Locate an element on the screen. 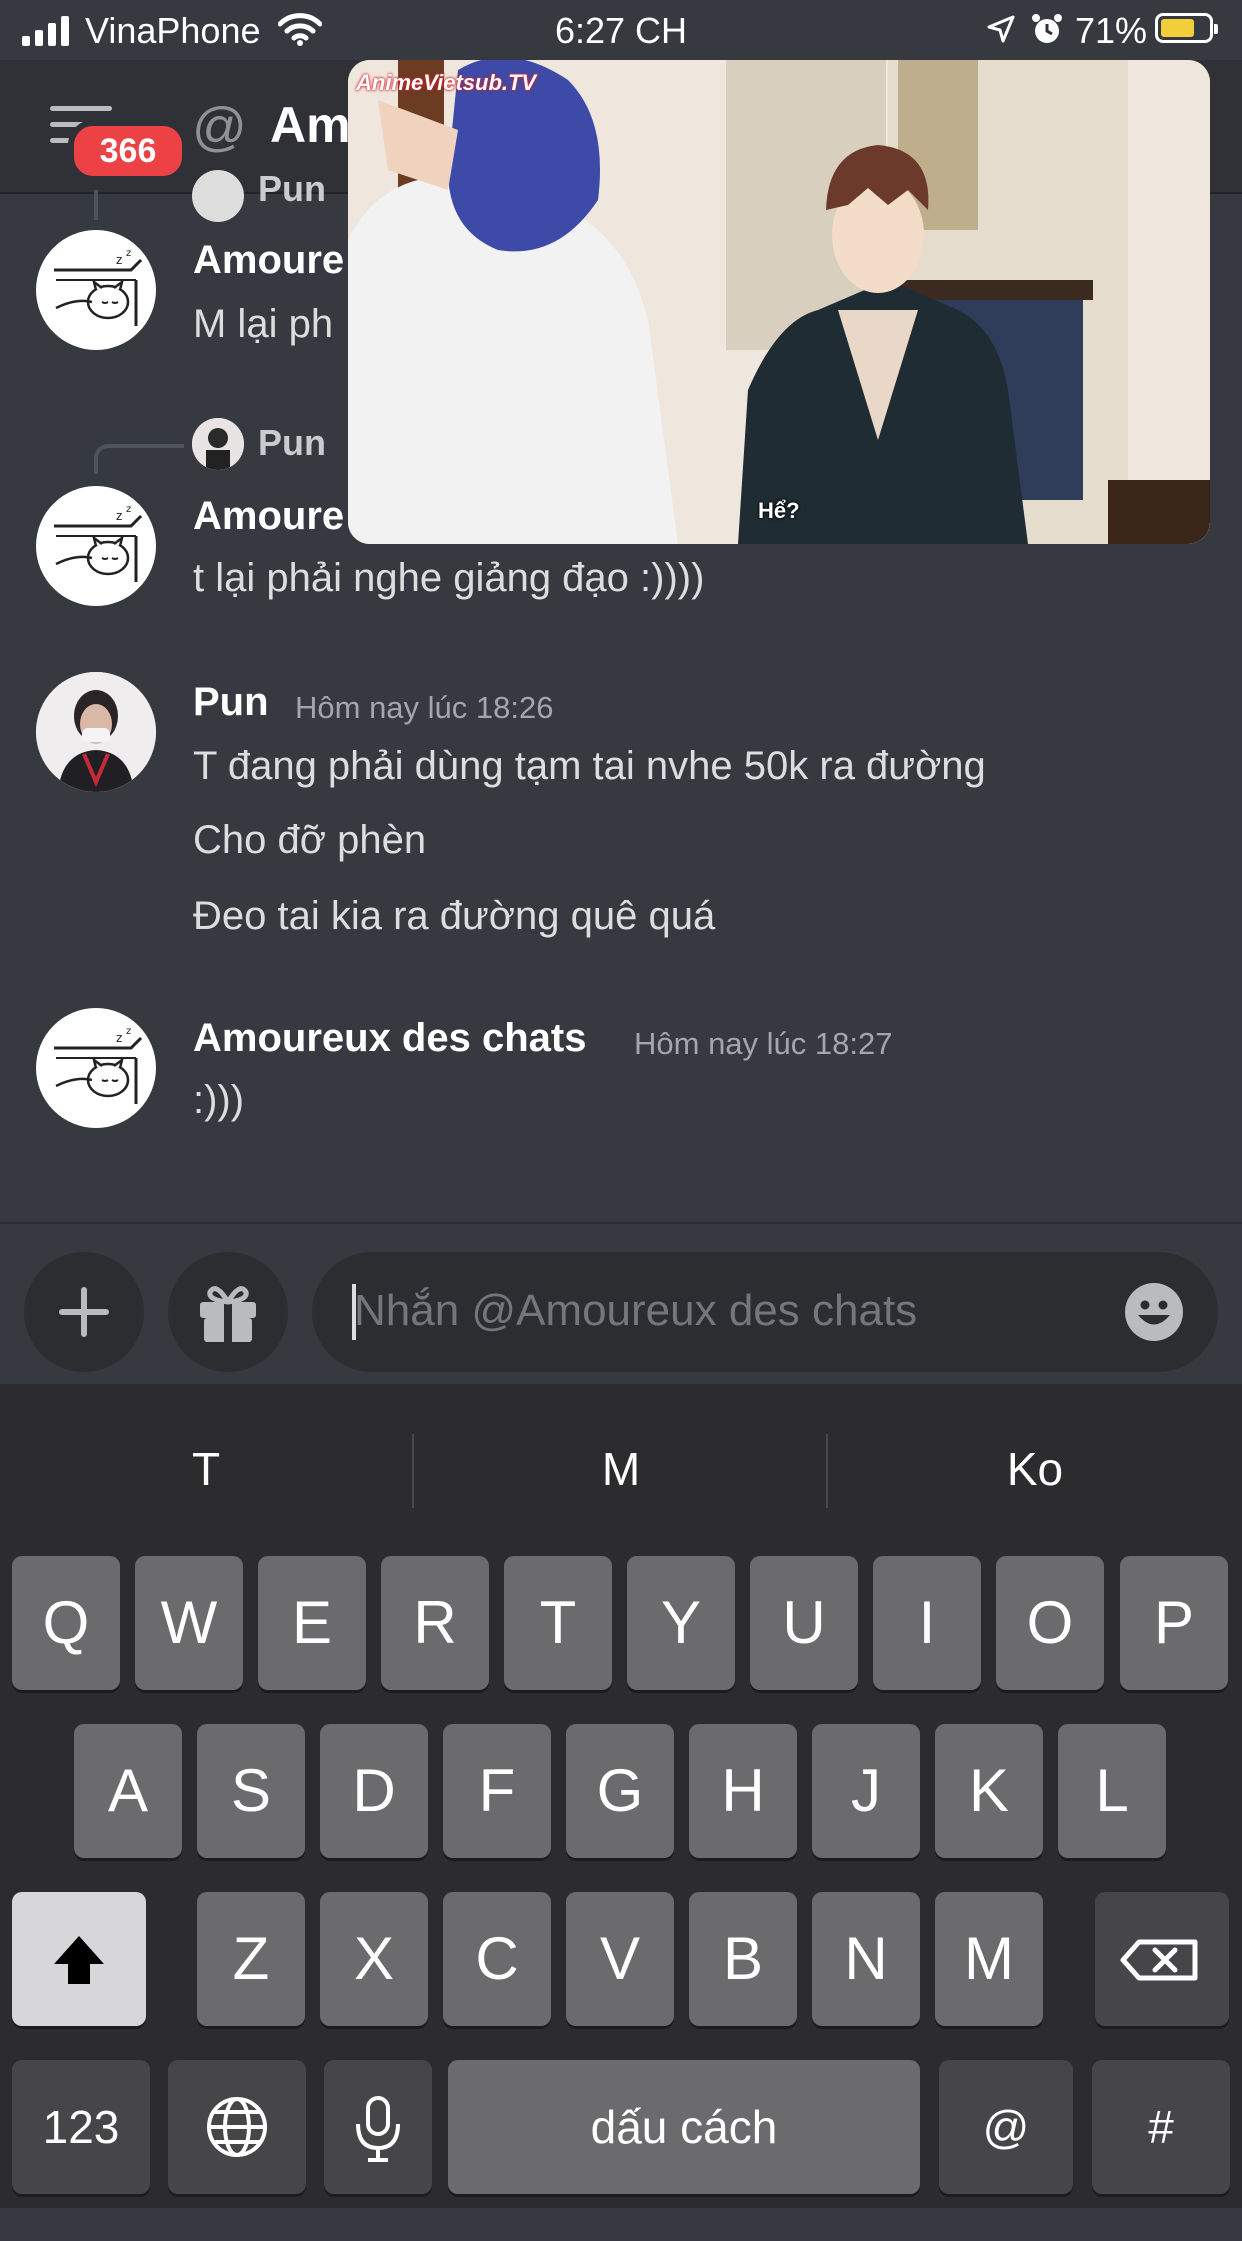 This screenshot has width=1242, height=2241. key-w: W is located at coordinates (189, 1623).